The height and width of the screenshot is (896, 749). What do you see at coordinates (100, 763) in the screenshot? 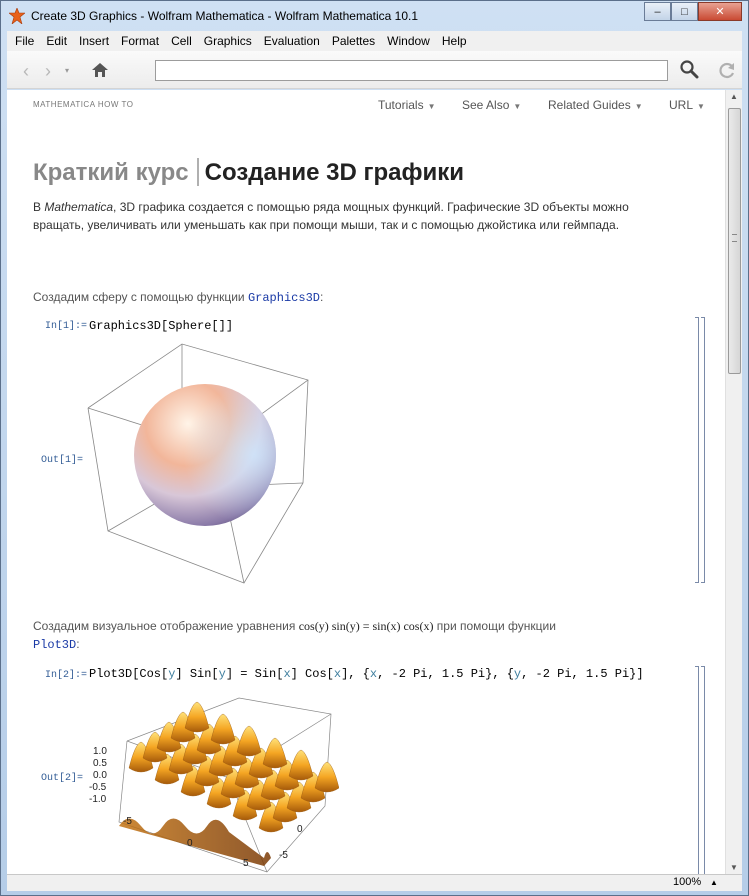
I see `z-tick-label: 0.5` at bounding box center [100, 763].